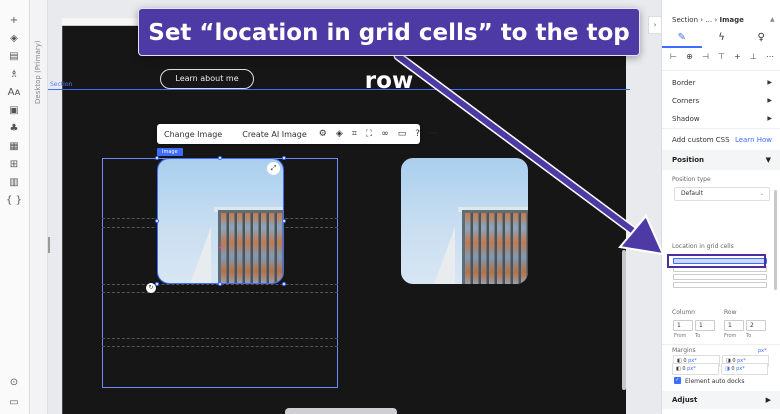  I want to click on tab-ai: ♀, so click(760, 38).